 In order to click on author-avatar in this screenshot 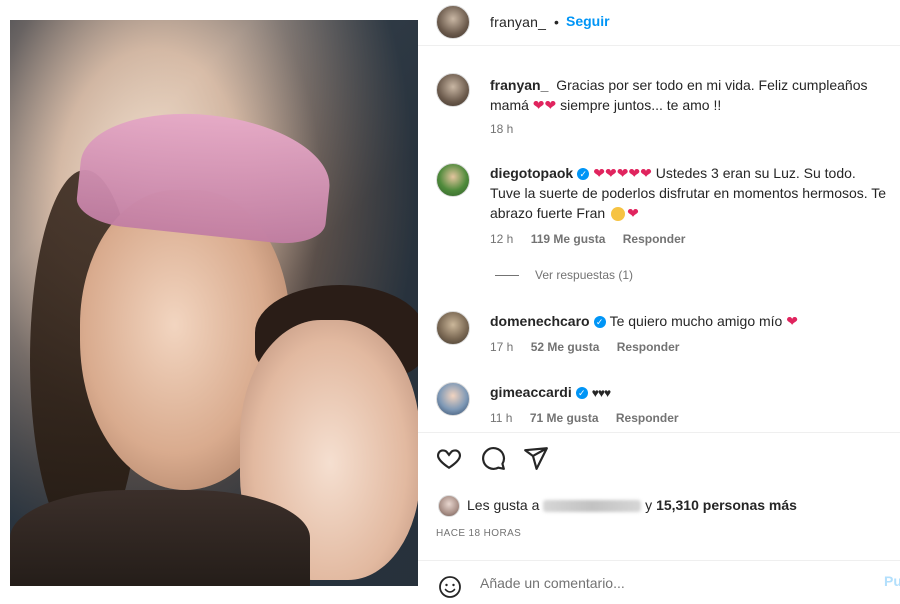, I will do `click(453, 22)`.